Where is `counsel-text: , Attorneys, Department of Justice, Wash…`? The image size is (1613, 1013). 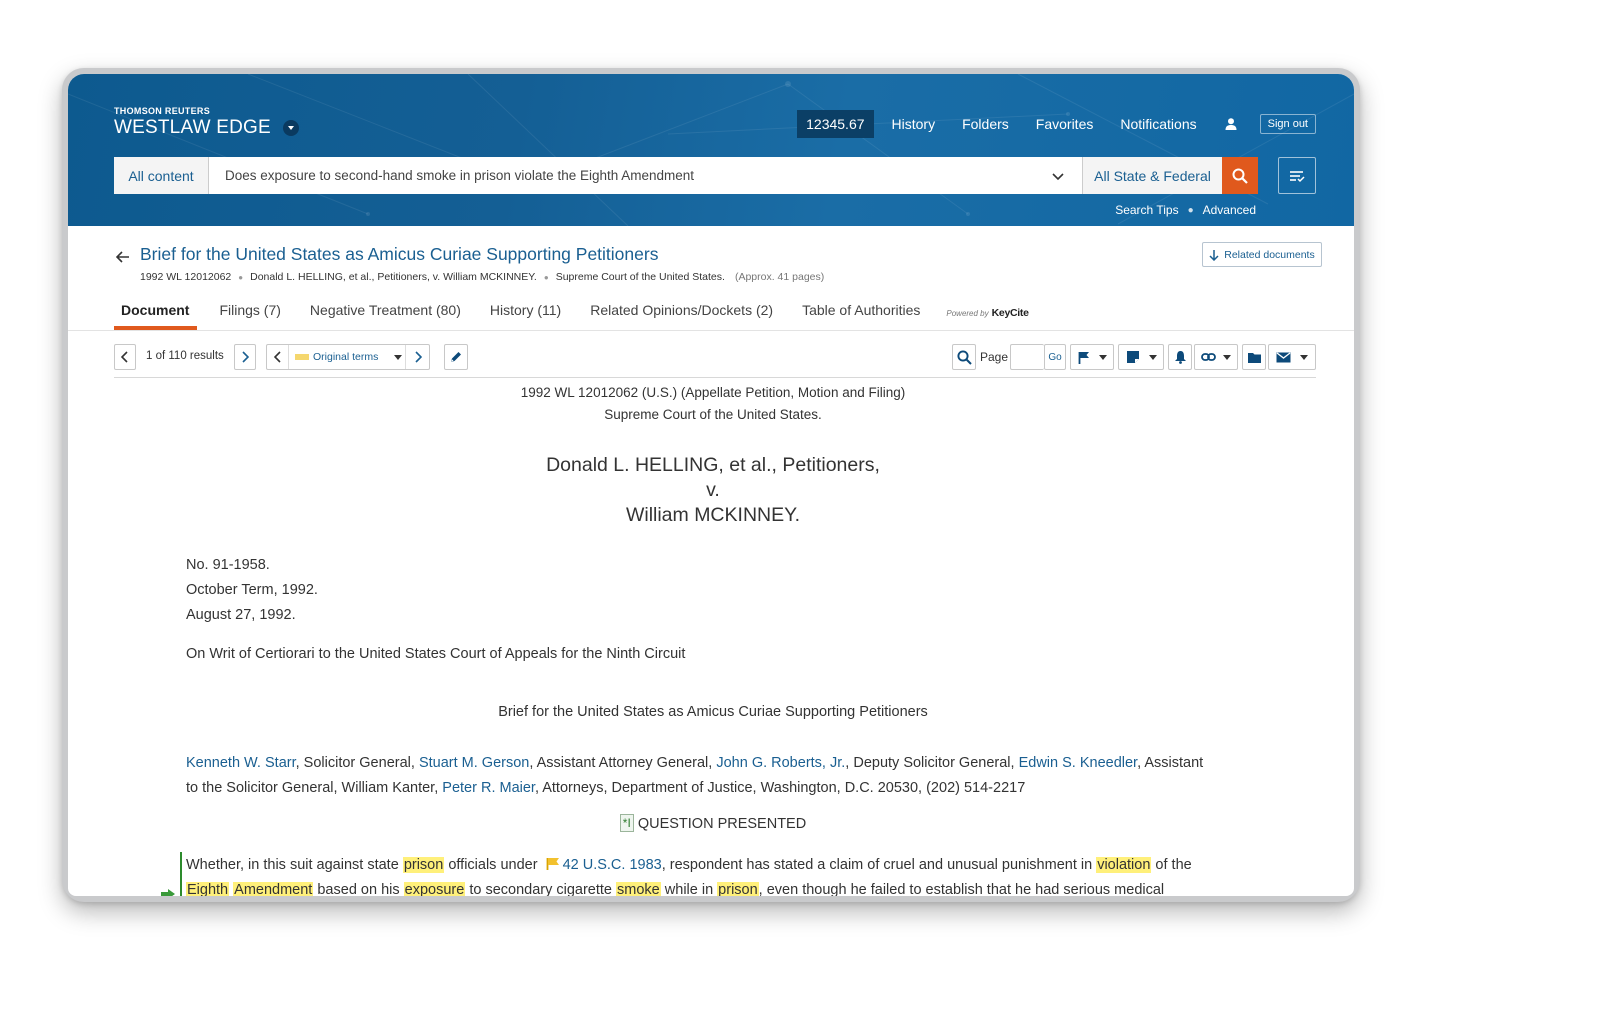 counsel-text: , Attorneys, Department of Justice, Wash… is located at coordinates (780, 788).